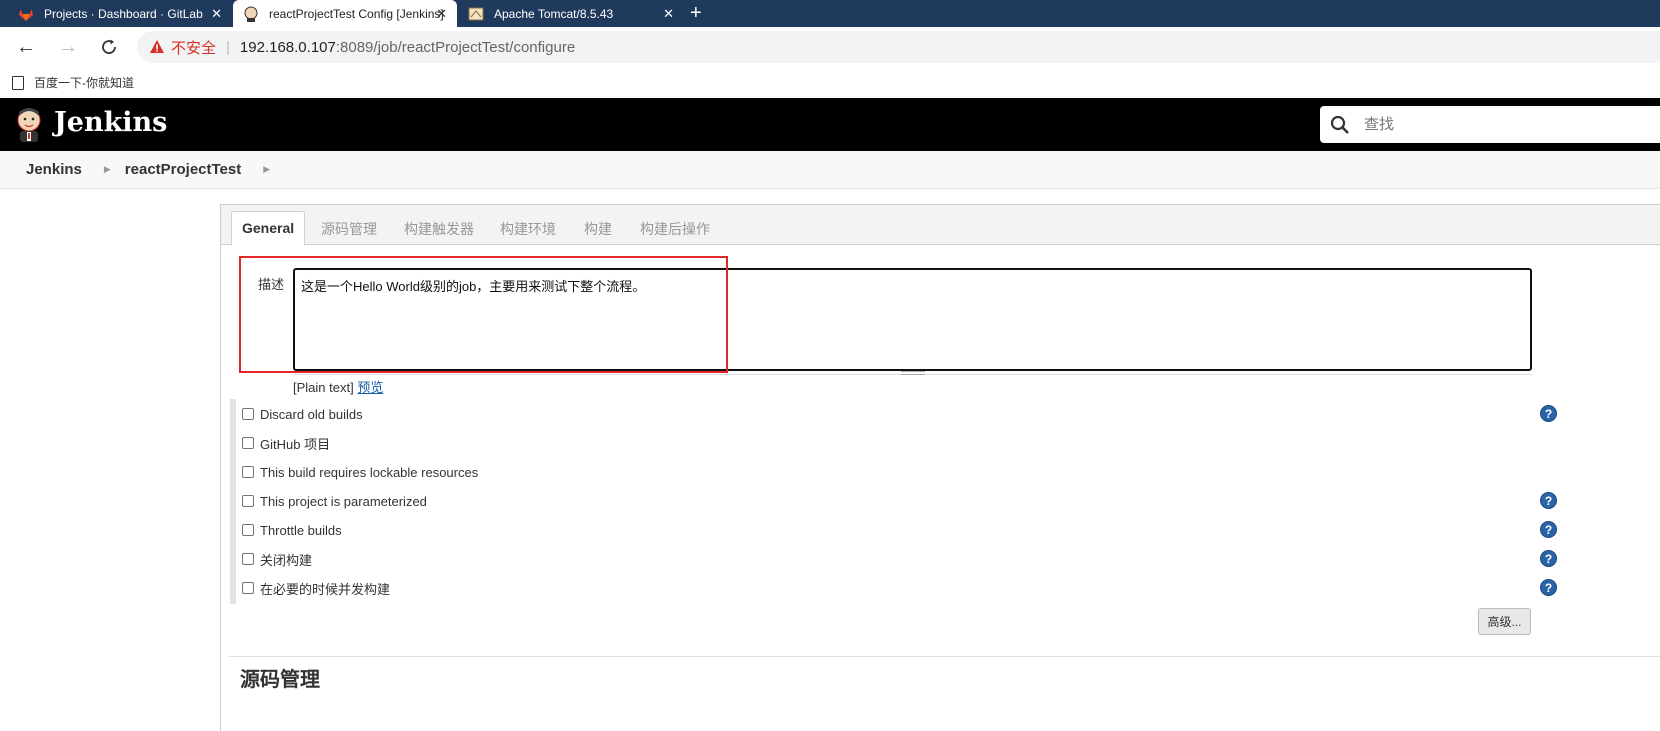  I want to click on tab-post-build: 构建后操作, so click(675, 229).